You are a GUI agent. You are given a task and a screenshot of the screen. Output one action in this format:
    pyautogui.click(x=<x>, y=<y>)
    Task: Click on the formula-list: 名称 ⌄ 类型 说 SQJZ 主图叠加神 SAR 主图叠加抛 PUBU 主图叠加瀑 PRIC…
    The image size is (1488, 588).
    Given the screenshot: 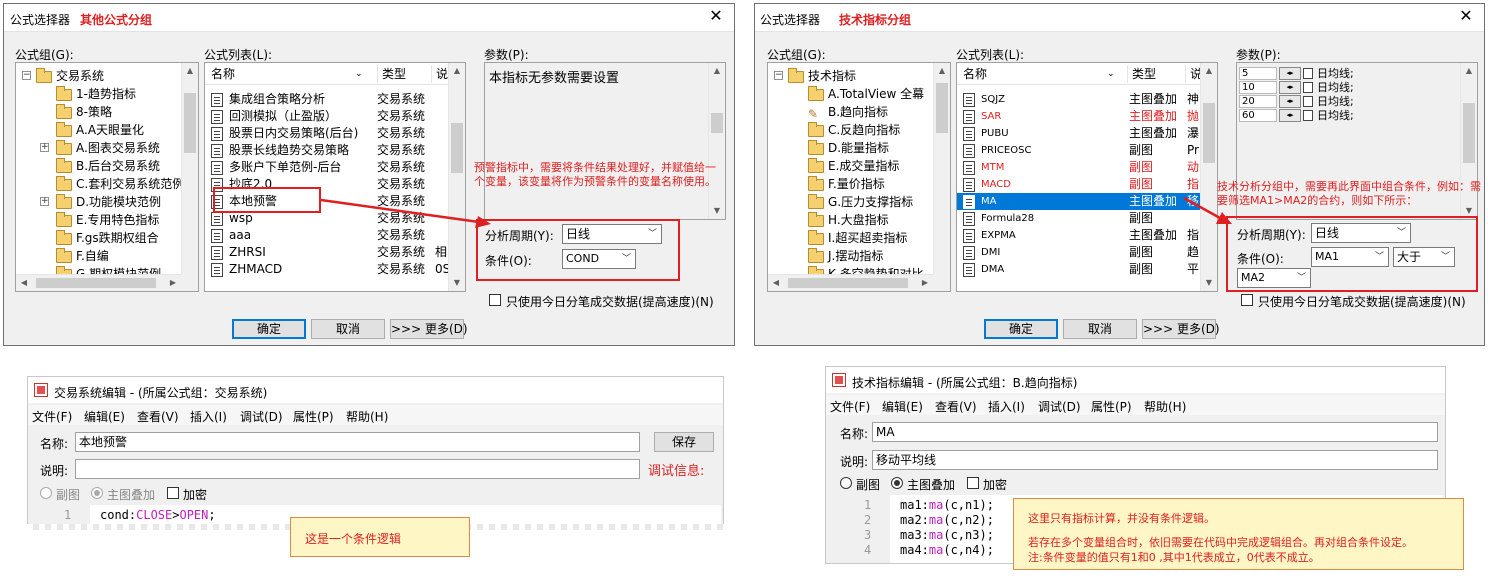 What is the action you would take?
    pyautogui.click(x=1087, y=177)
    